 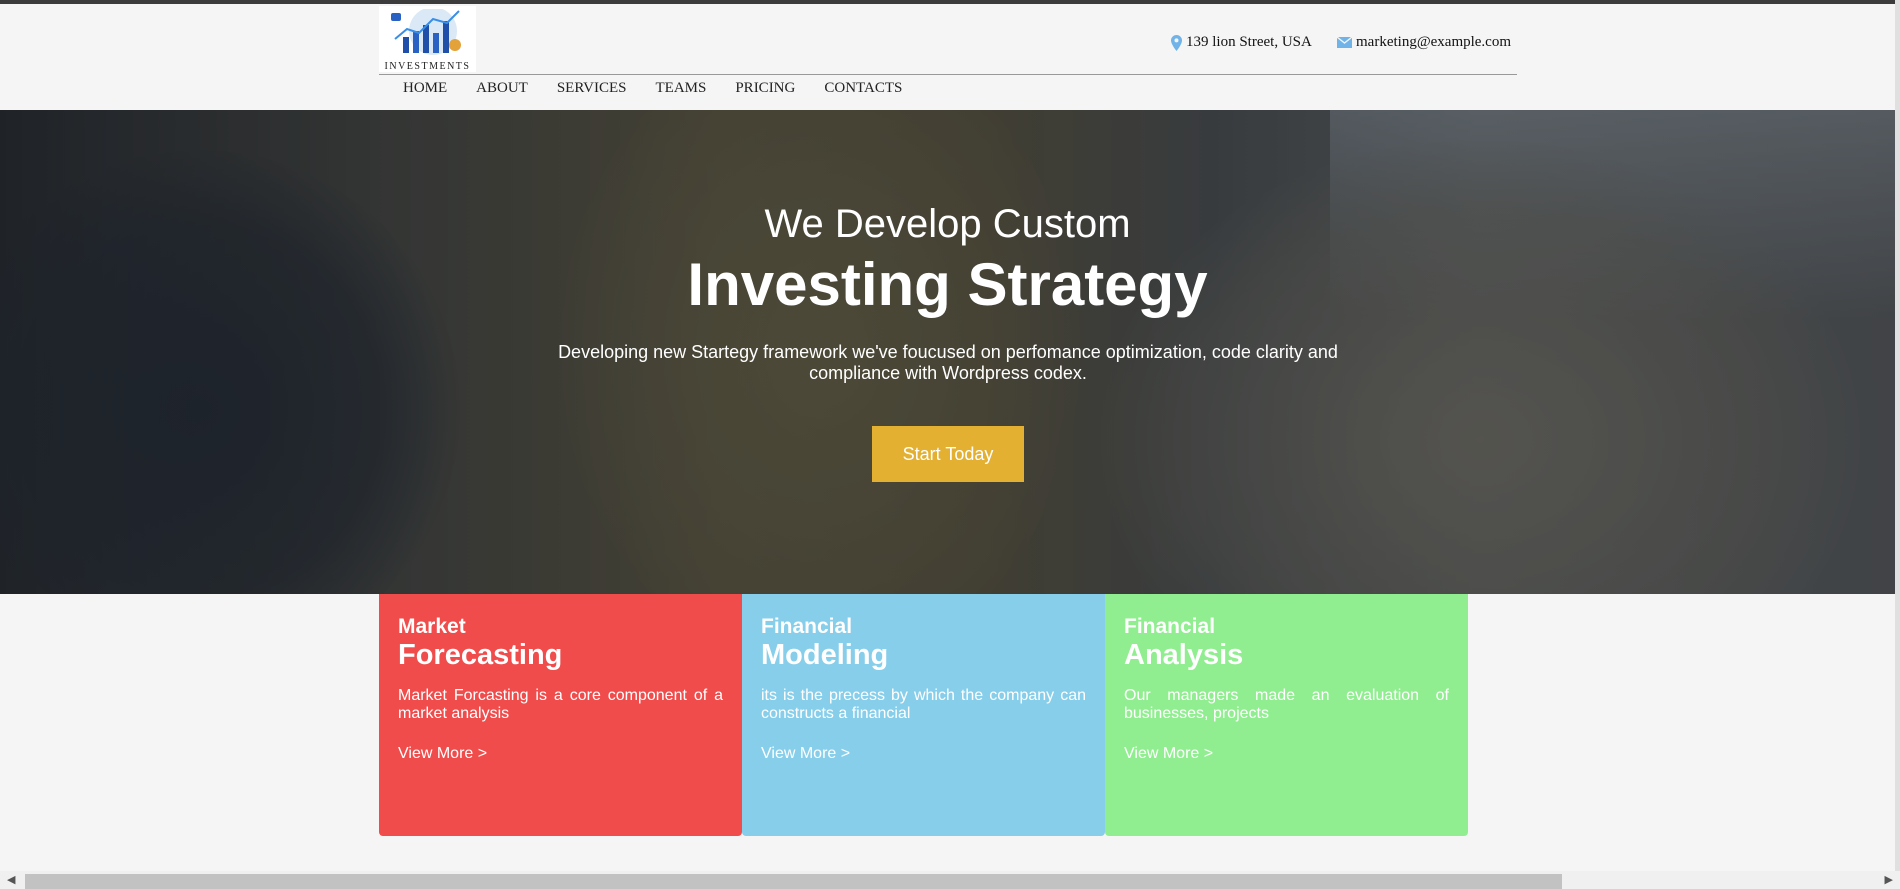 What do you see at coordinates (432, 626) in the screenshot?
I see `card-title-small: Market` at bounding box center [432, 626].